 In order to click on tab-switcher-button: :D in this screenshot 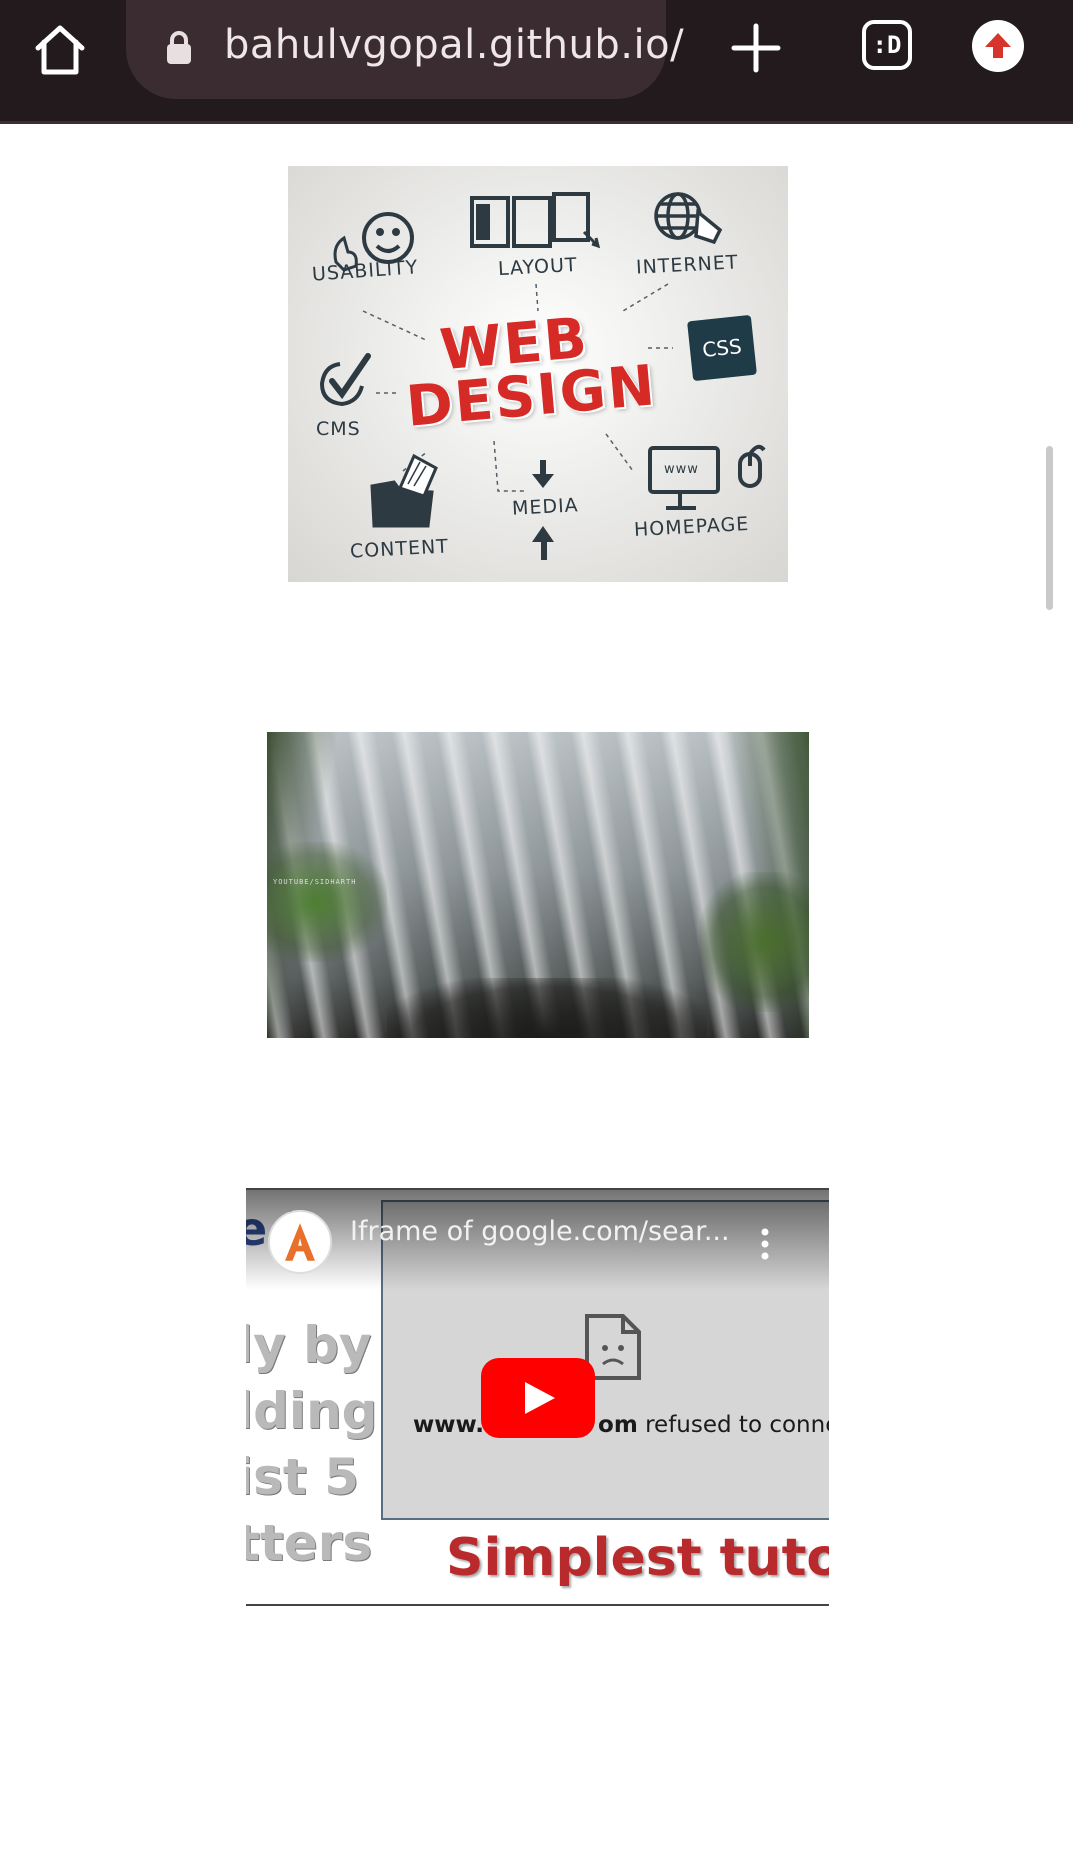, I will do `click(887, 45)`.